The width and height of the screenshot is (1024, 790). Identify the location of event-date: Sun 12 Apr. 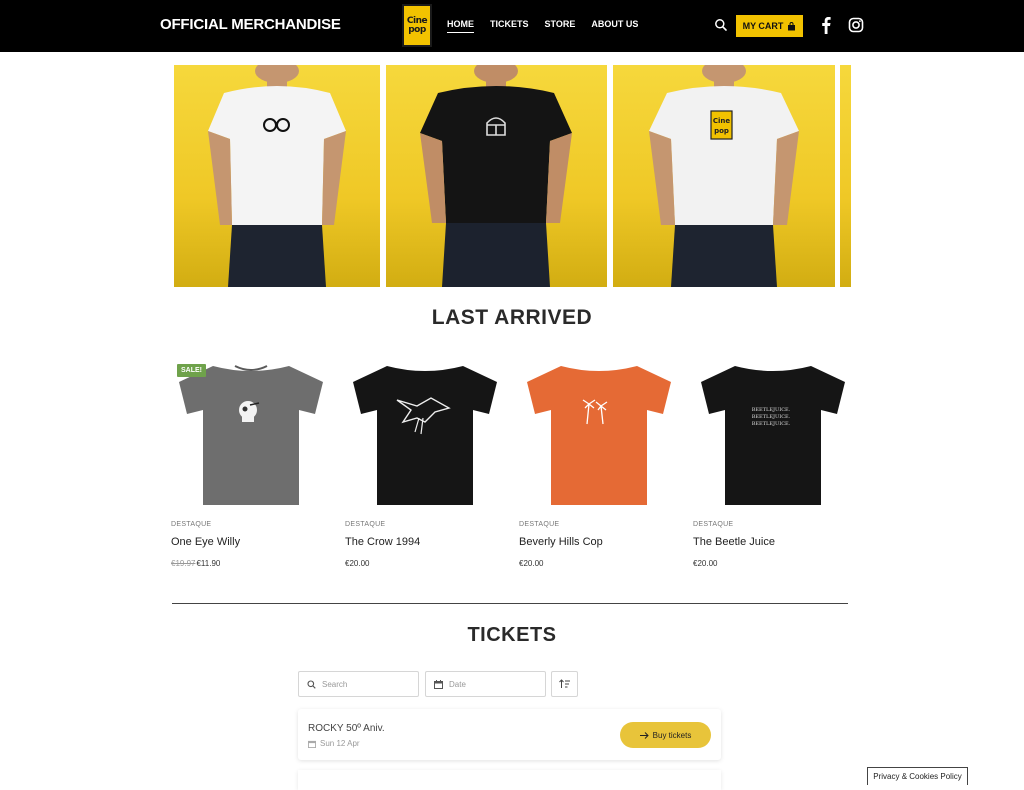
(334, 743).